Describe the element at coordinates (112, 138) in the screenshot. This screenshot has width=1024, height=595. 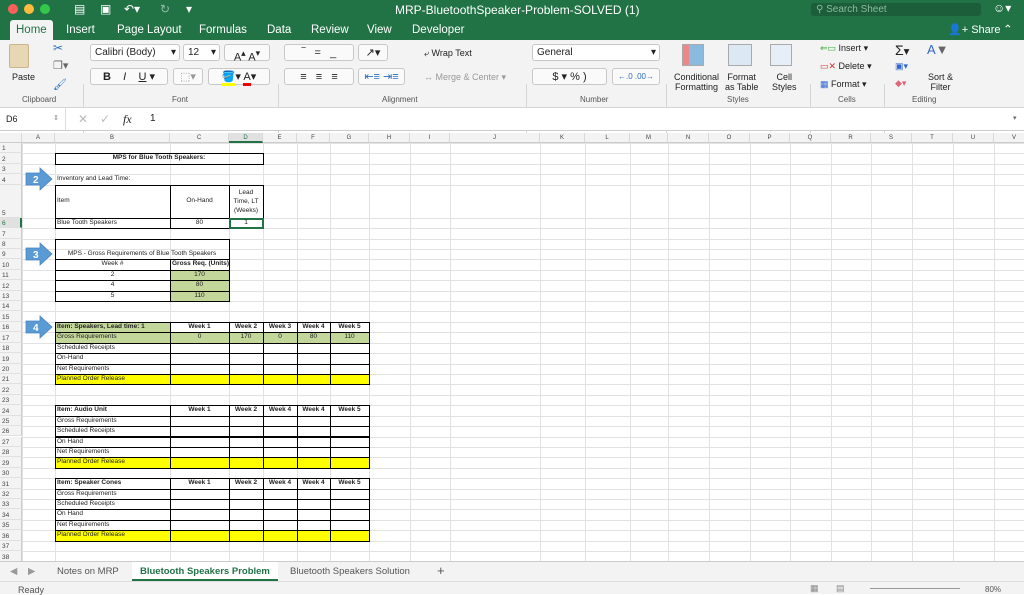
I see `column-header-B: B` at that location.